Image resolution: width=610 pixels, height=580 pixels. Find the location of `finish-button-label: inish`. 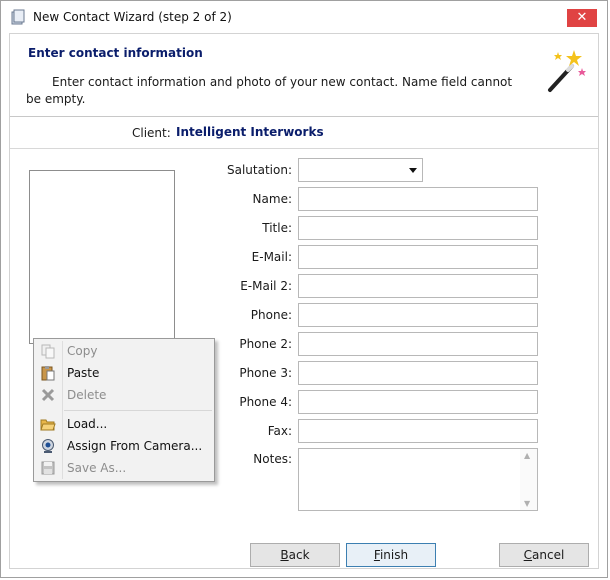

finish-button-label: inish is located at coordinates (394, 555).